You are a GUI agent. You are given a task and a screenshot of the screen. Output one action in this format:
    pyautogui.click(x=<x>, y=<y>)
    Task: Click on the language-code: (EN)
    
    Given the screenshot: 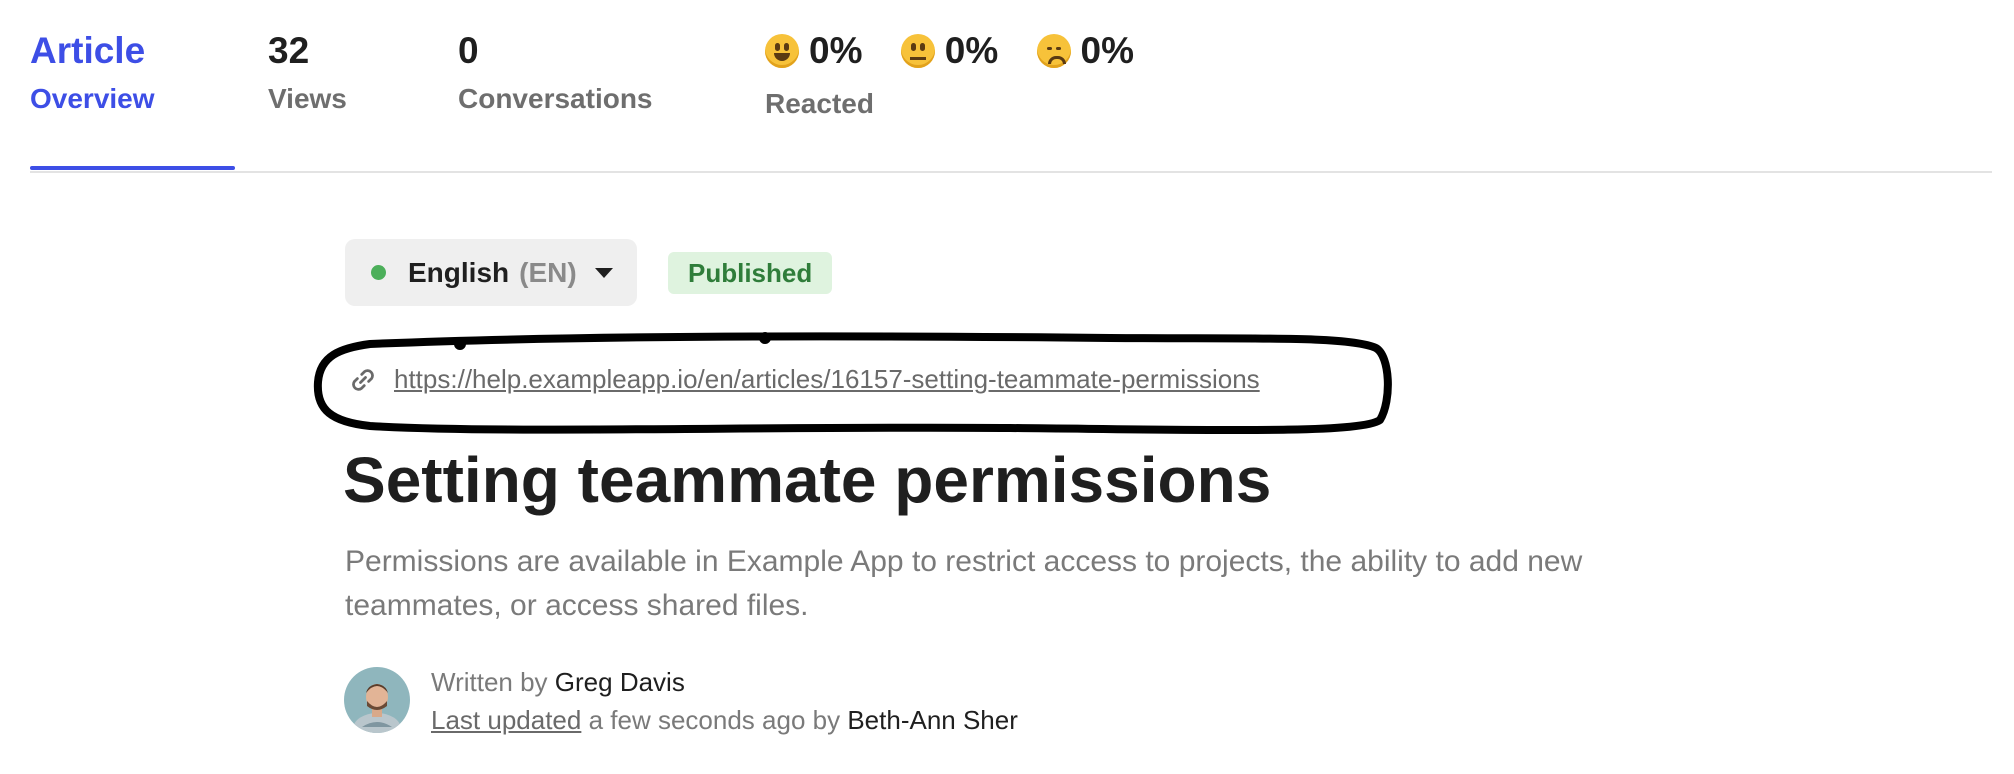 What is the action you would take?
    pyautogui.click(x=548, y=272)
    